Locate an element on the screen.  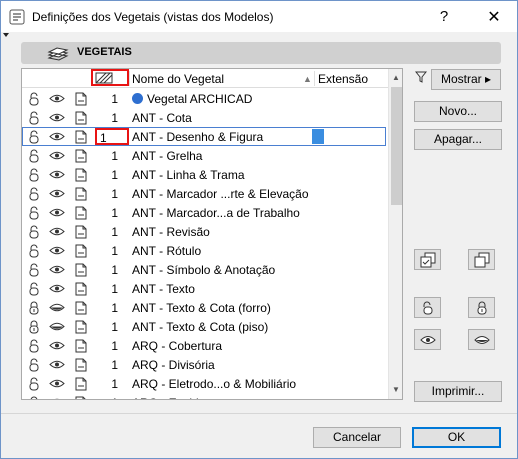
show-layer-button is located at coordinates (427, 339).